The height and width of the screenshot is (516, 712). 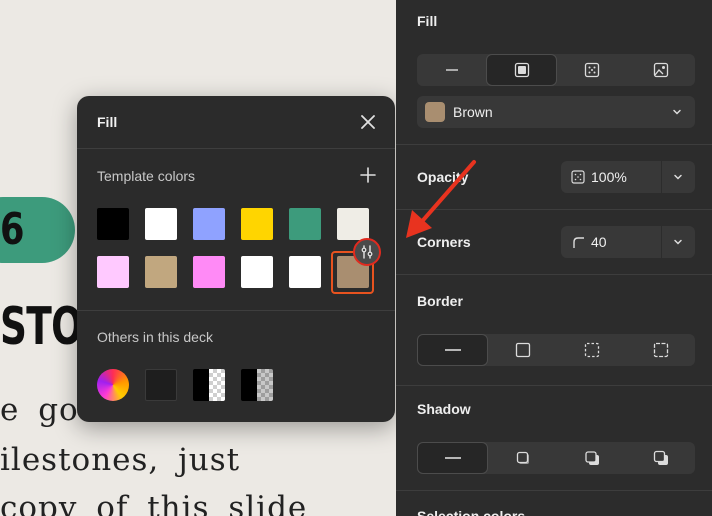 What do you see at coordinates (154, 503) in the screenshot?
I see `body-text-line-3: copy of this slide` at bounding box center [154, 503].